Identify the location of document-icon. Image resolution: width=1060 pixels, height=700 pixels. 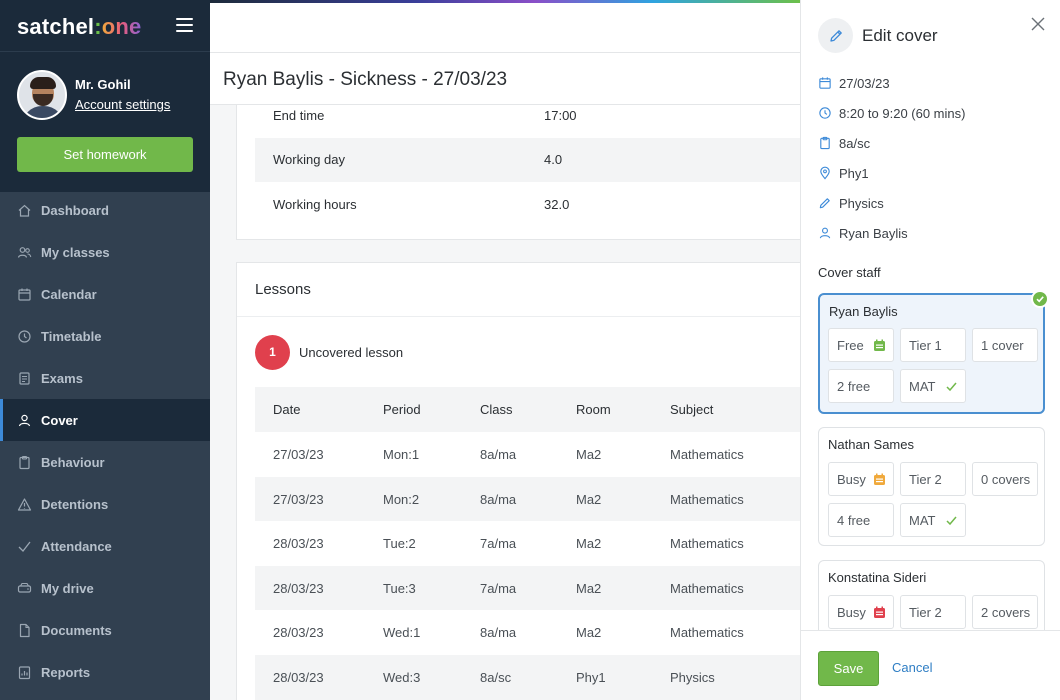
(24, 630).